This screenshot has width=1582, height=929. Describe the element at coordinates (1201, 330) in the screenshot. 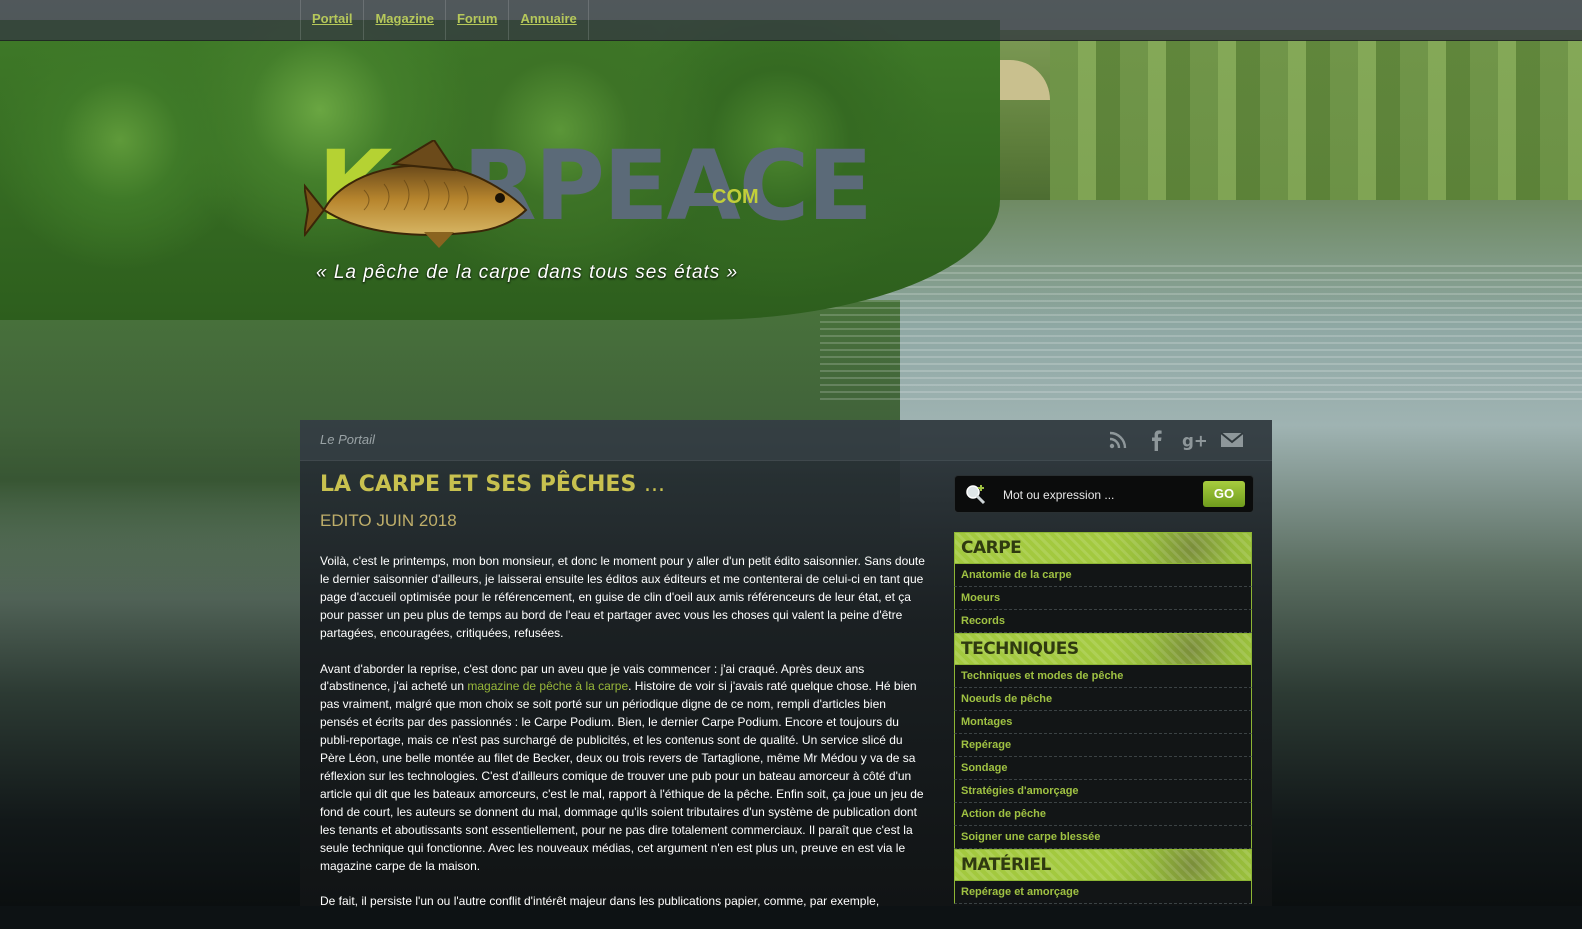

I see `water-shimmer` at that location.